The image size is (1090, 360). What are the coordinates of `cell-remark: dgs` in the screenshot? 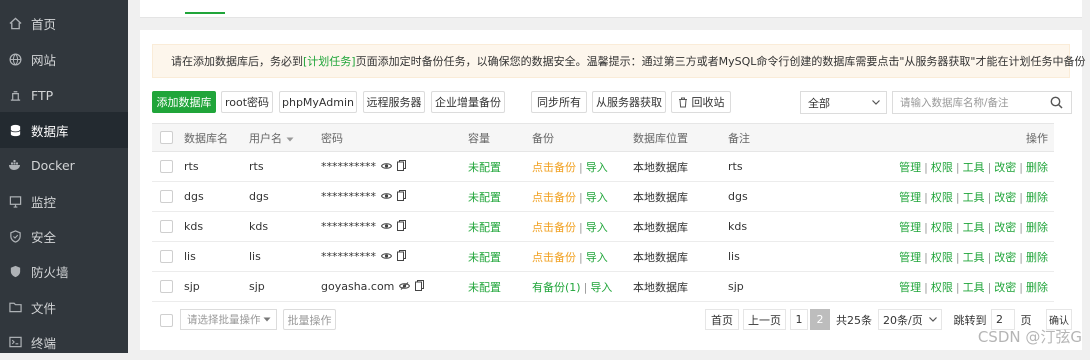 It's located at (808, 196).